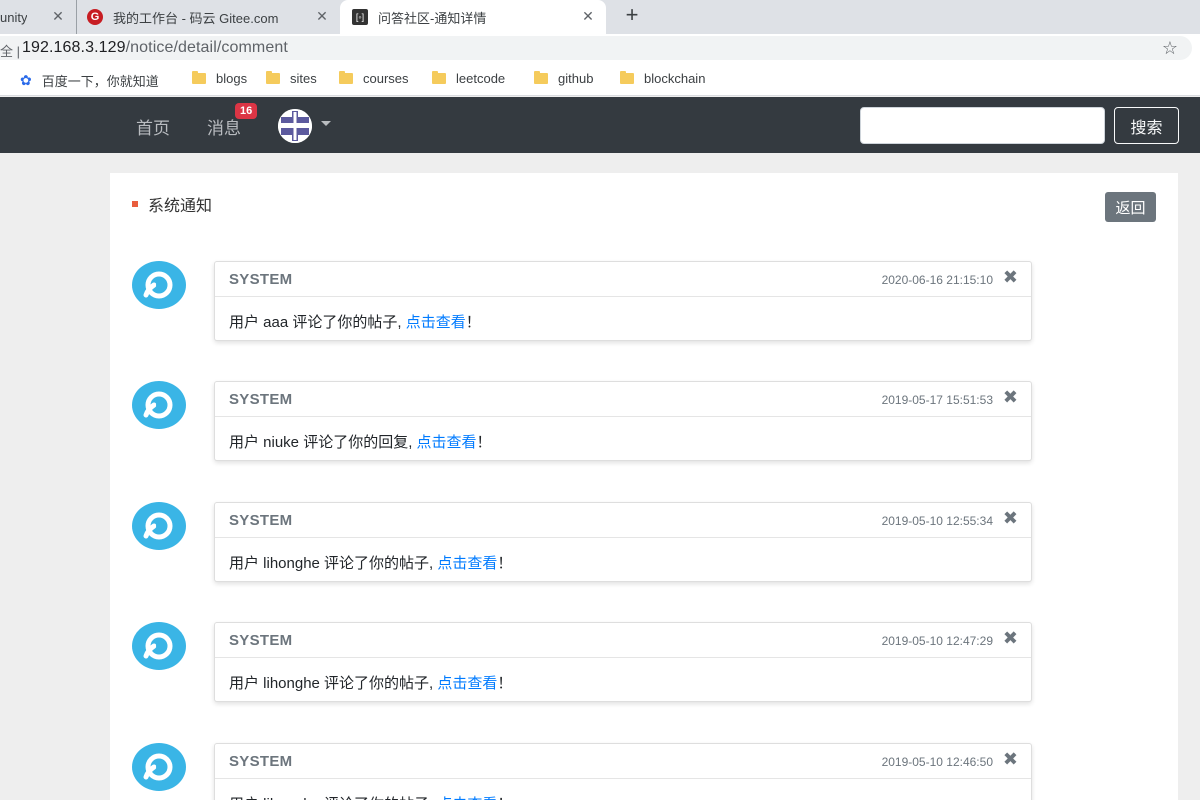  I want to click on notice-message: 用户 niuke 评论了你的回复, 点击查看！, so click(360, 441).